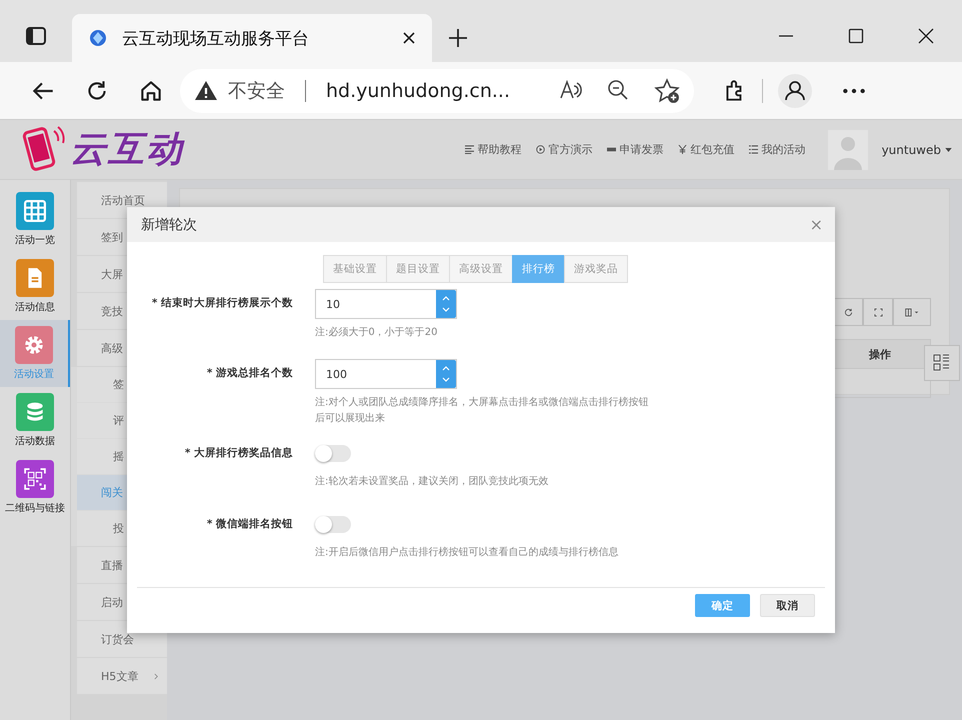 This screenshot has height=720, width=962. What do you see at coordinates (256, 91) in the screenshot?
I see `security-label: 不安全` at bounding box center [256, 91].